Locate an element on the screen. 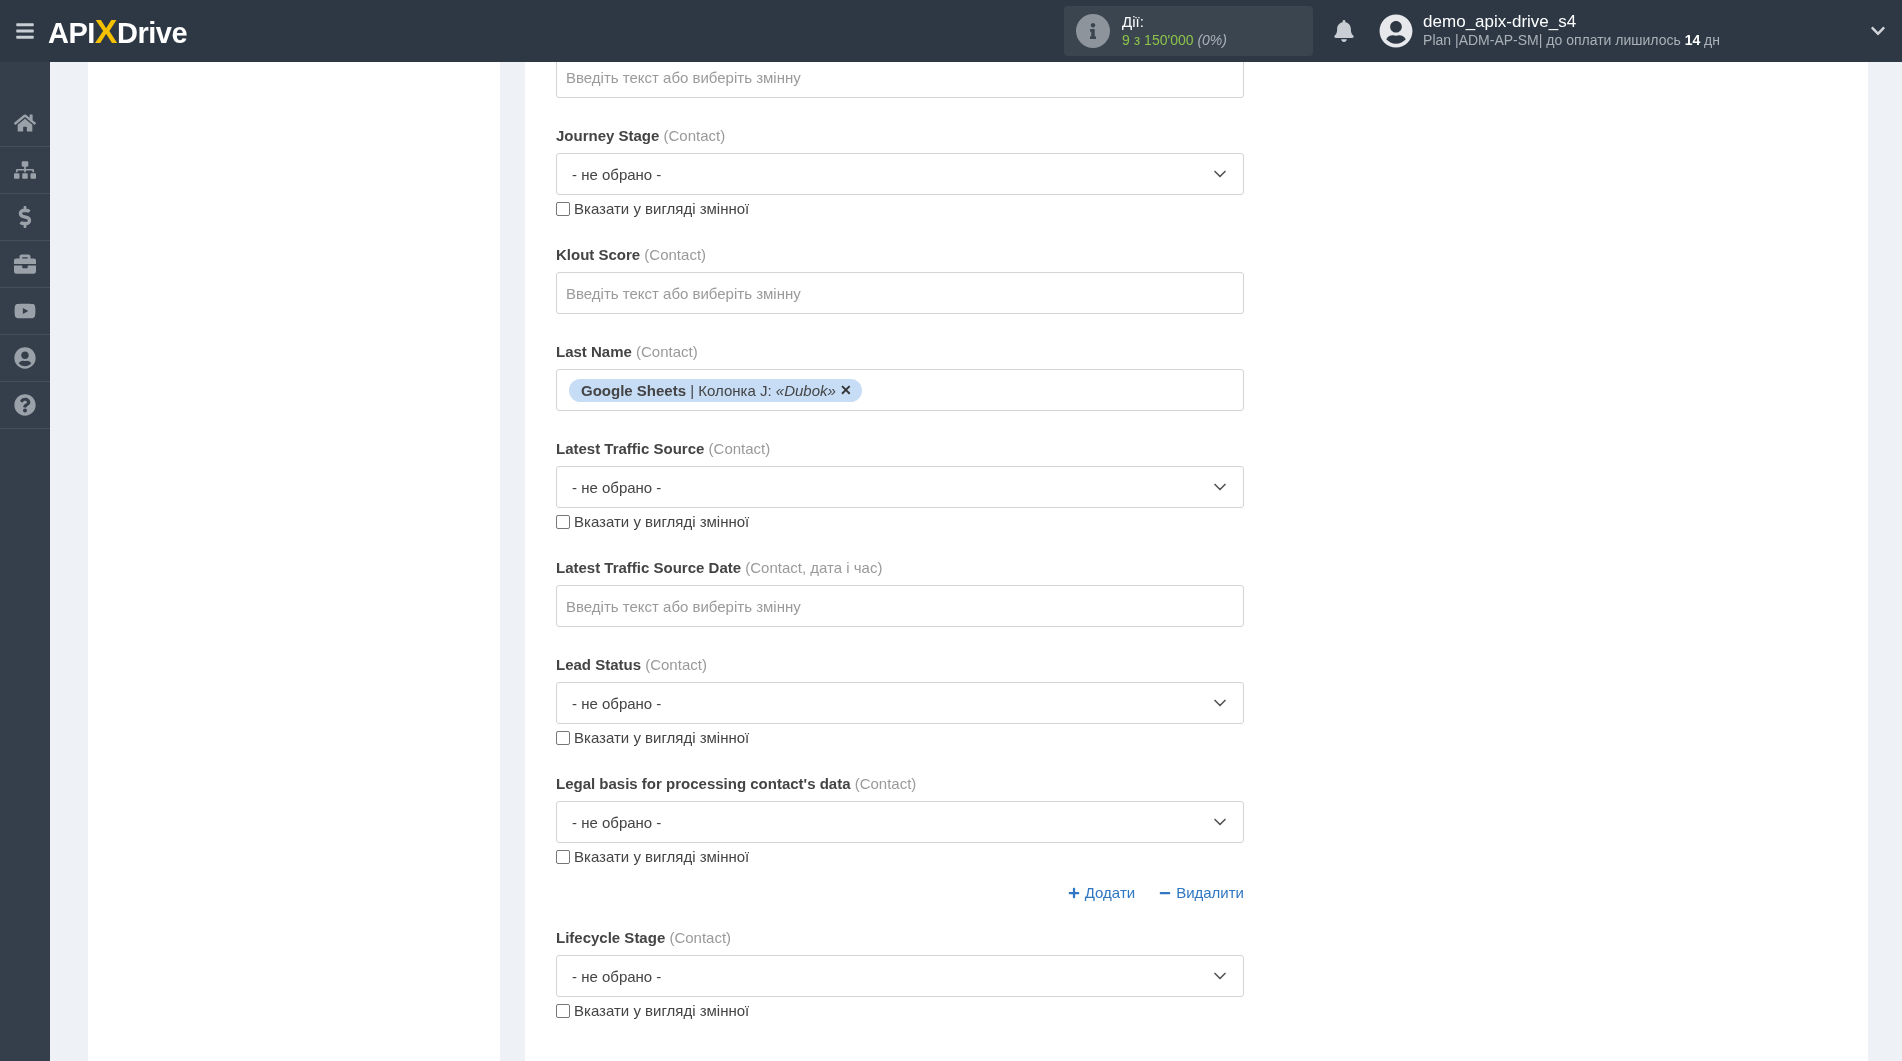  plan-info: Plan |ADM-AP-SM| до оплати лишилось 14 дн is located at coordinates (1571, 40).